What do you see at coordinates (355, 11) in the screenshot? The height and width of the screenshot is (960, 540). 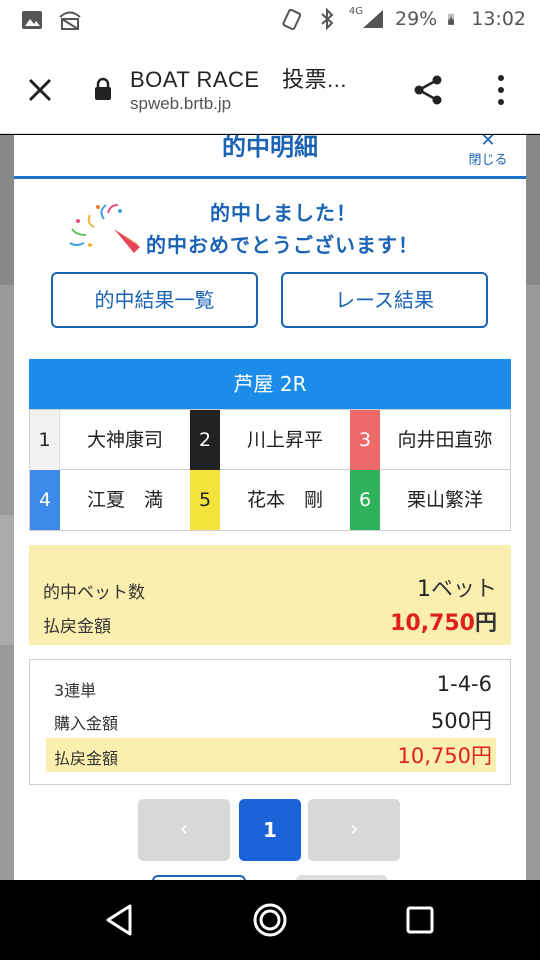 I see `network-type: 4G` at bounding box center [355, 11].